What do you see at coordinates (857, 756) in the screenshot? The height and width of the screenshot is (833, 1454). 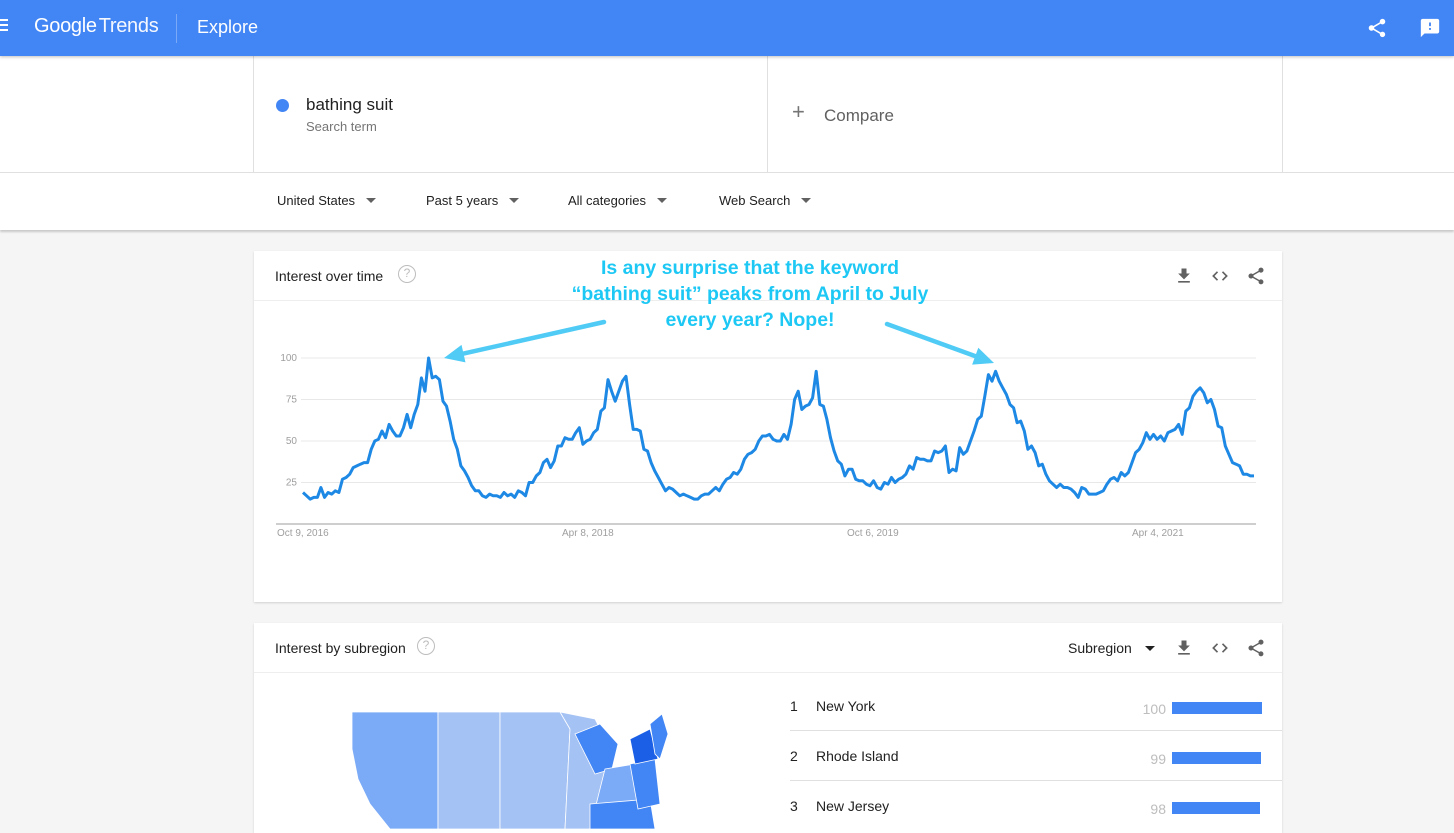 I see `region-name: Rhode Island` at bounding box center [857, 756].